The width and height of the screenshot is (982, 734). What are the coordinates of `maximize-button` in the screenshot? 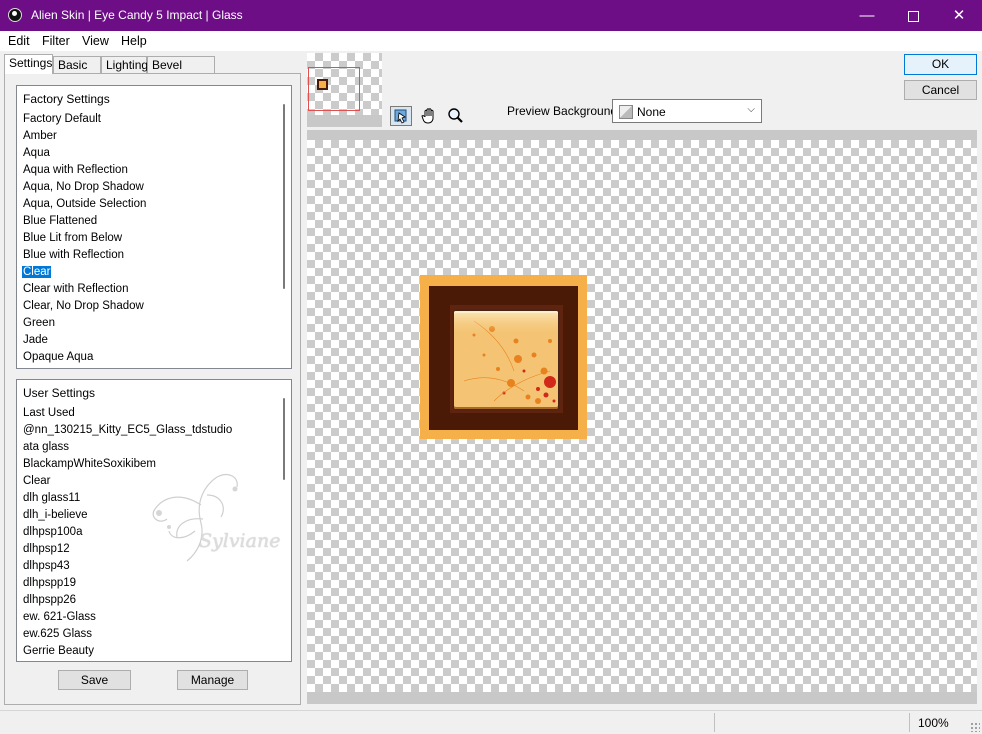 It's located at (913, 15).